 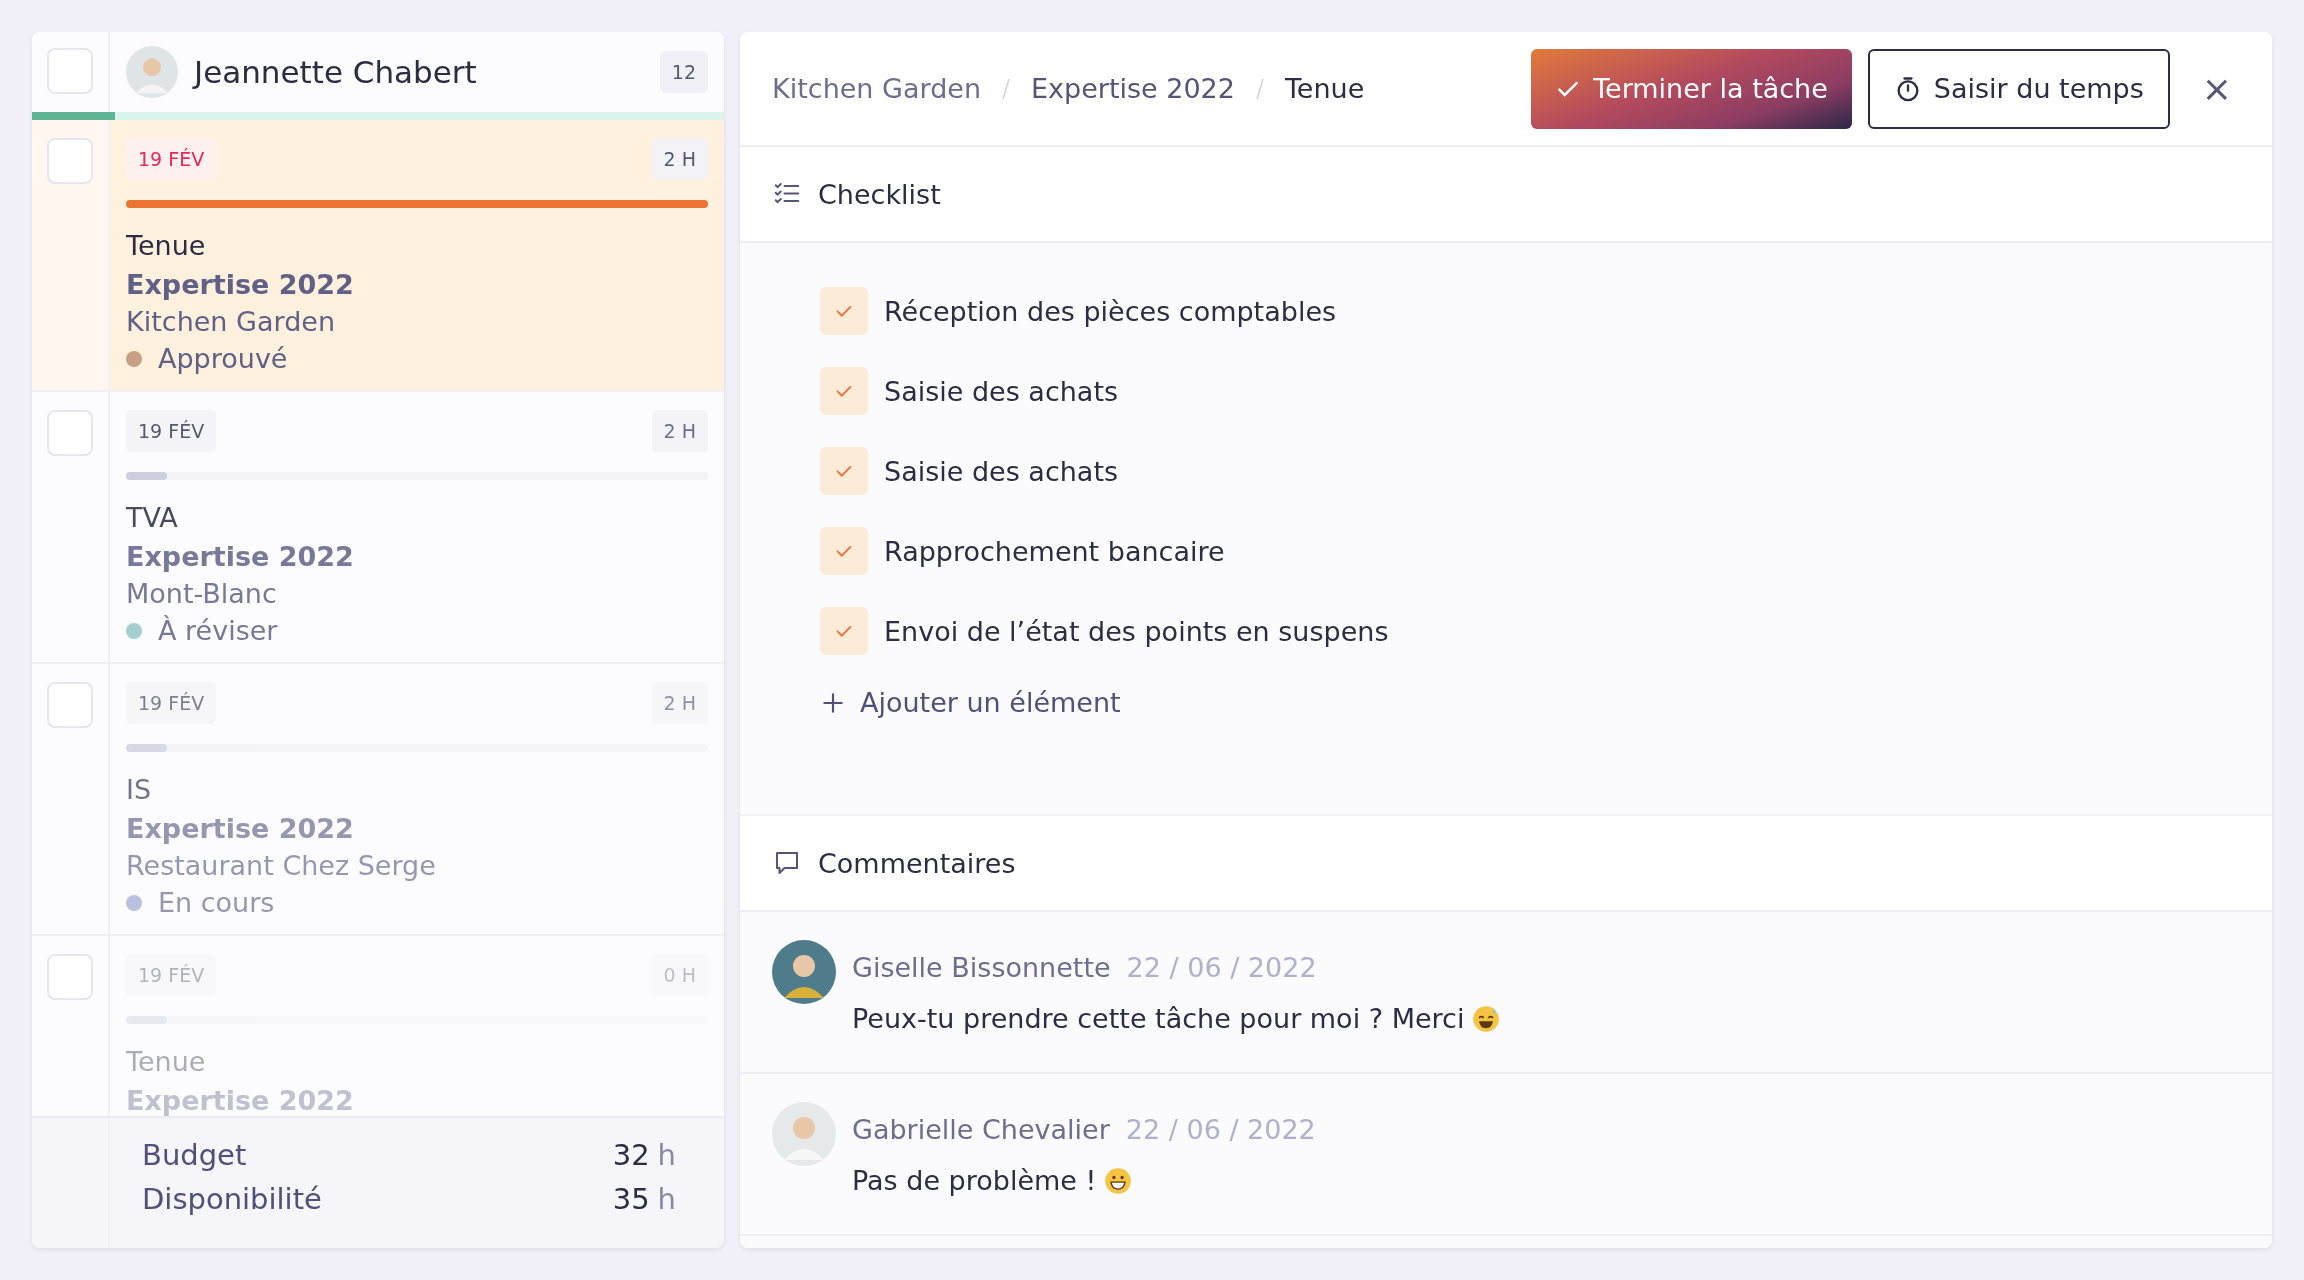 I want to click on count-badge: 12, so click(x=683, y=72).